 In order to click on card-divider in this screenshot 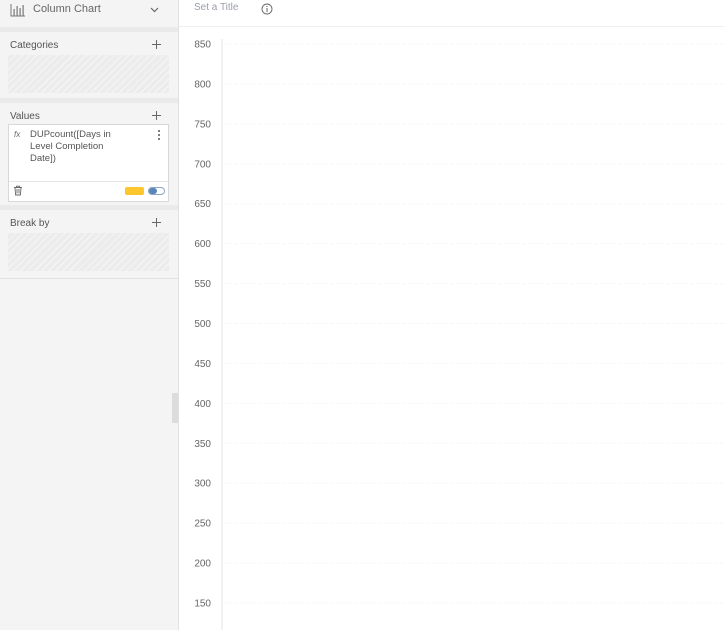, I will do `click(88, 181)`.